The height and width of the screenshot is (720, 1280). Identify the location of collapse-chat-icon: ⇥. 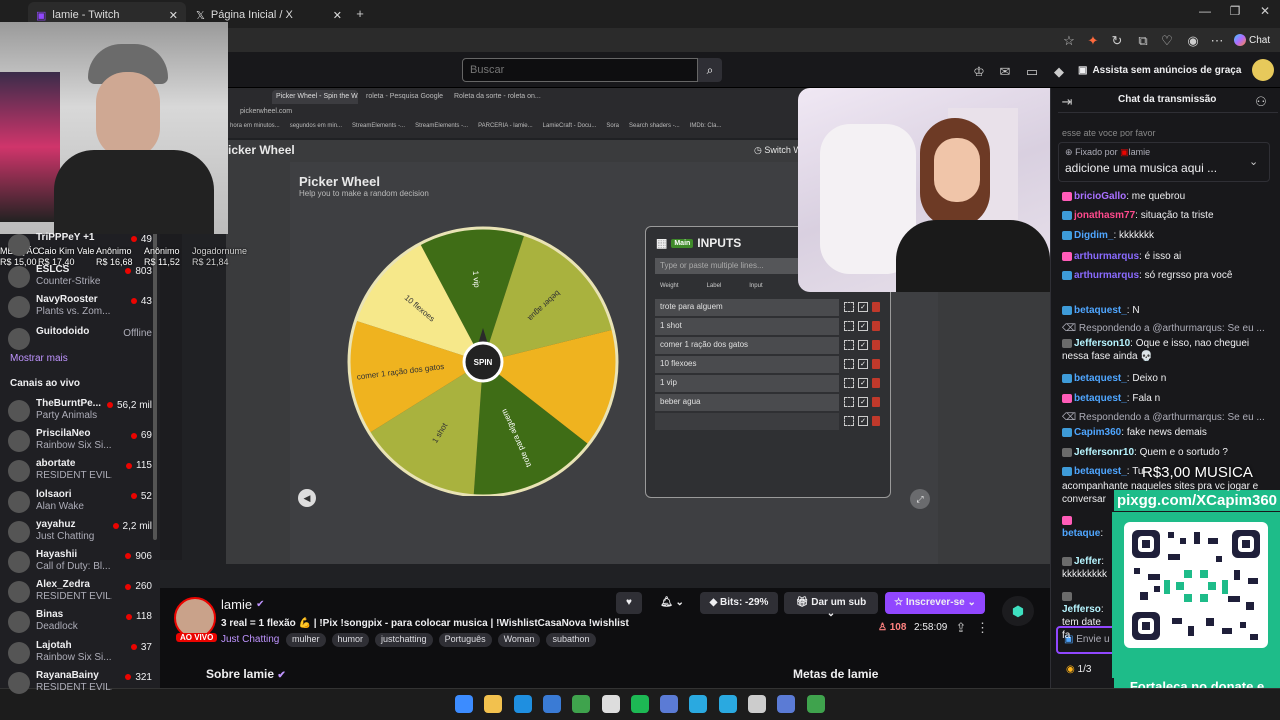
(1067, 102).